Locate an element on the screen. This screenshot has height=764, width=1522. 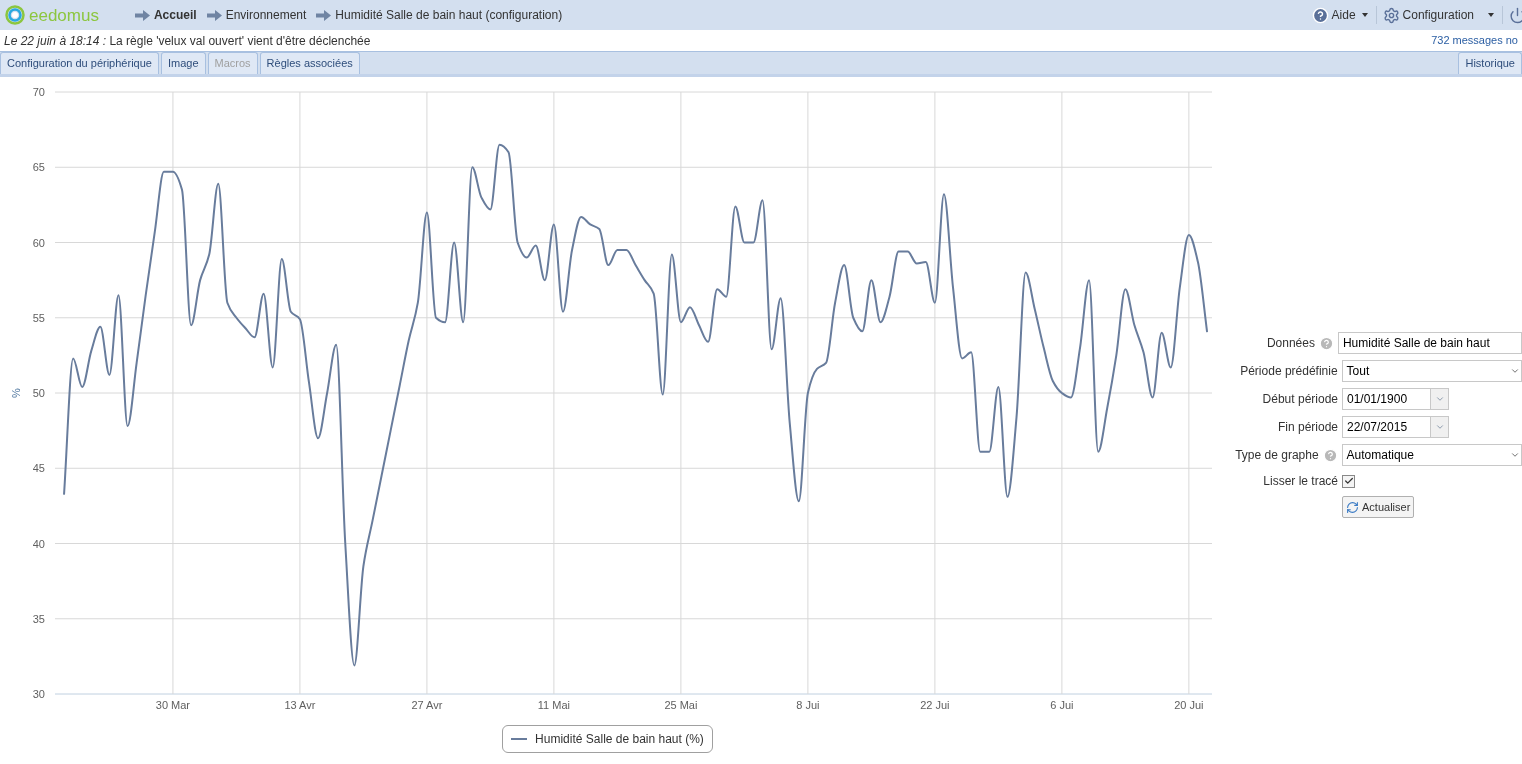
x-tick-label: 22 Jui is located at coordinates (935, 705).